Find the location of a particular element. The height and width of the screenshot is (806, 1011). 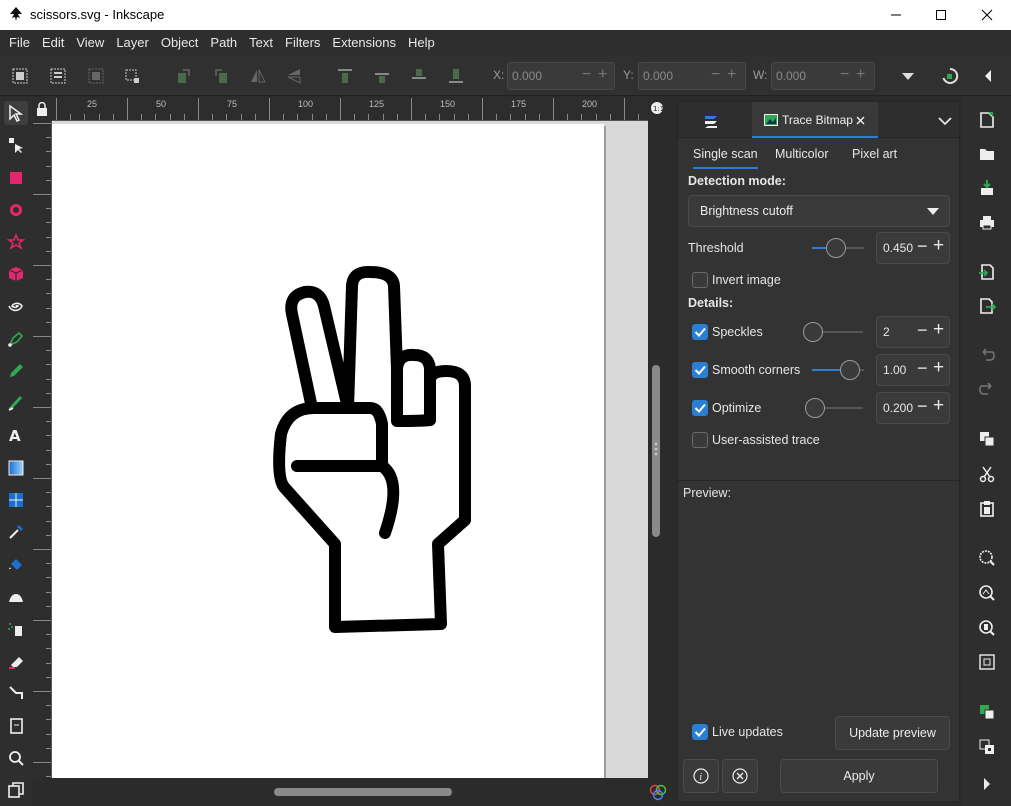

color-management-icon is located at coordinates (658, 792).